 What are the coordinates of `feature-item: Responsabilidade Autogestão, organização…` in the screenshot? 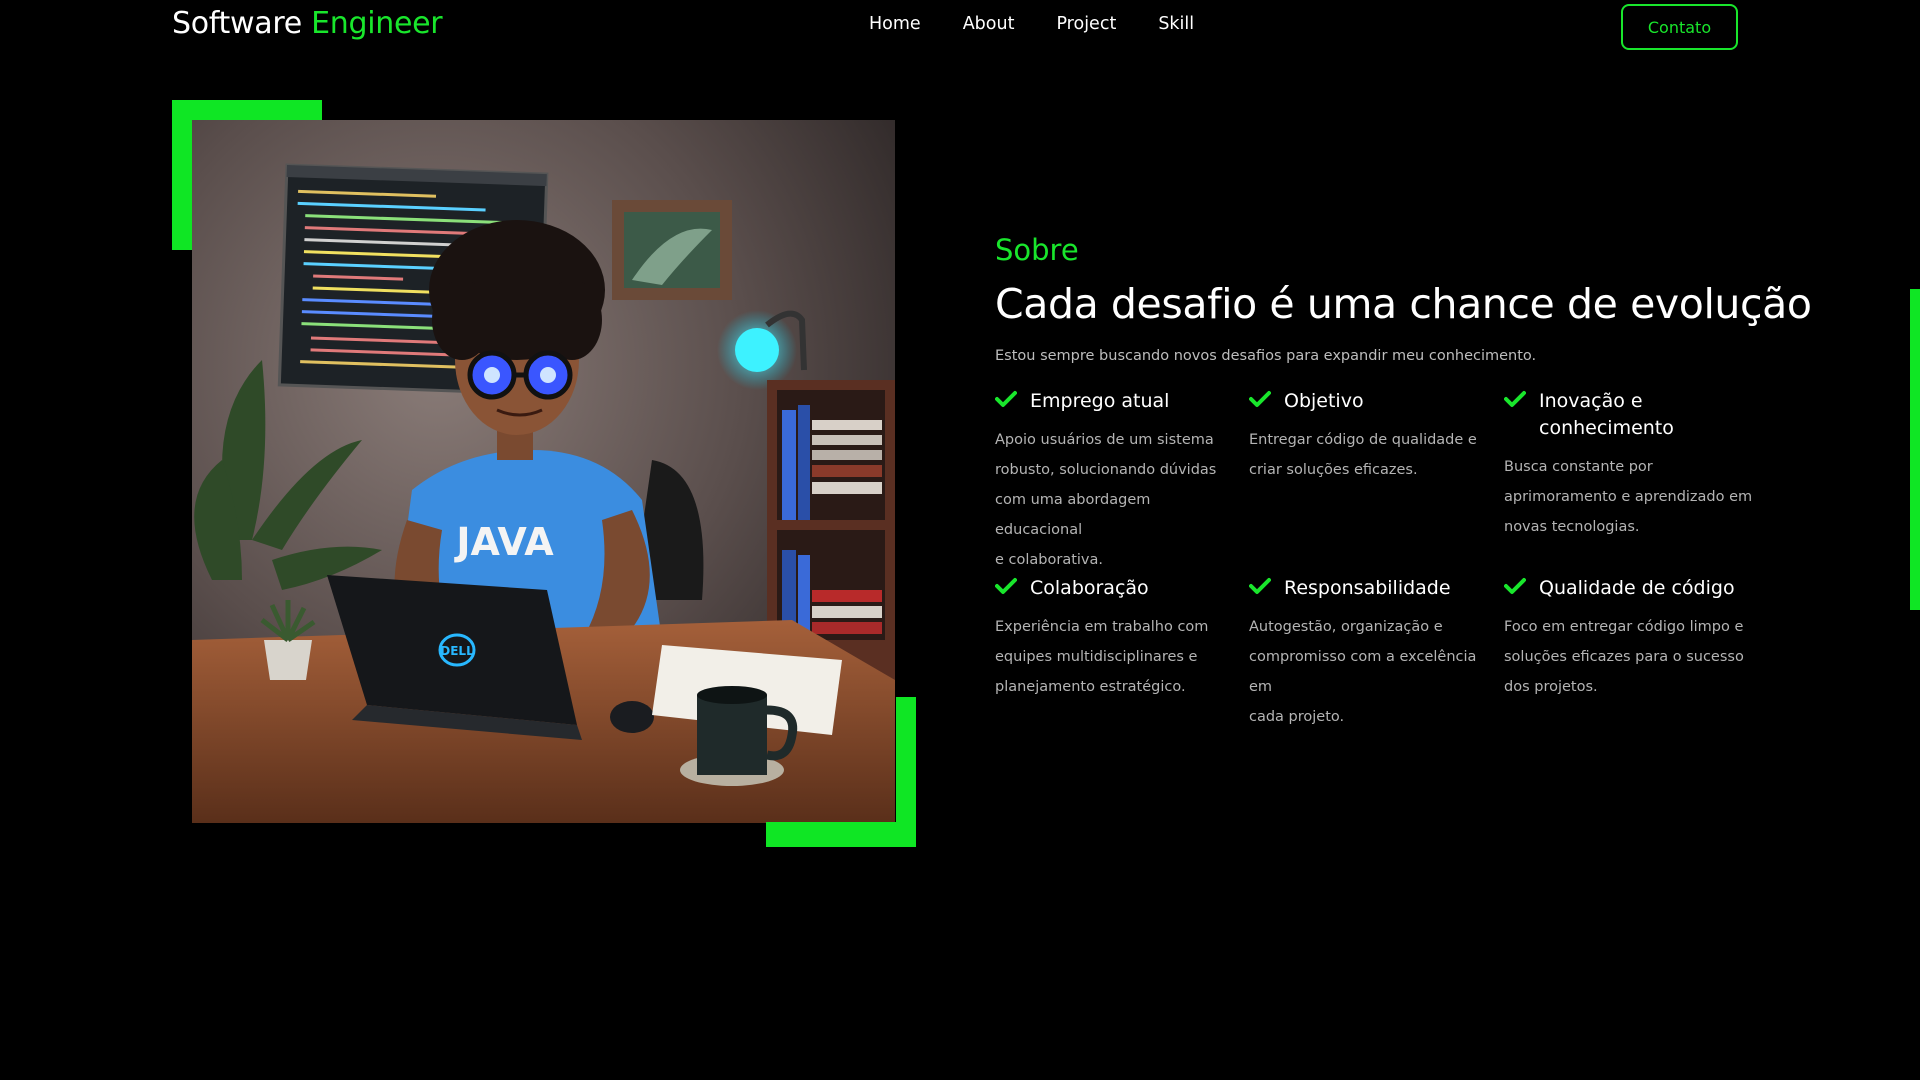 It's located at (1368, 653).